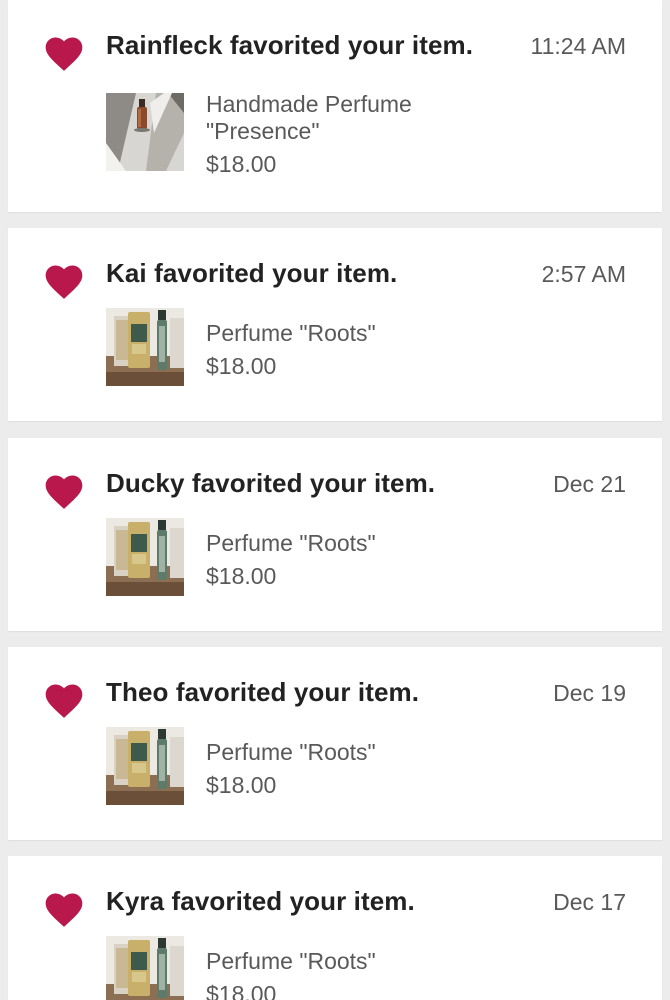 The image size is (670, 1000). What do you see at coordinates (271, 483) in the screenshot?
I see `notification-headline: Ducky favorited your item.` at bounding box center [271, 483].